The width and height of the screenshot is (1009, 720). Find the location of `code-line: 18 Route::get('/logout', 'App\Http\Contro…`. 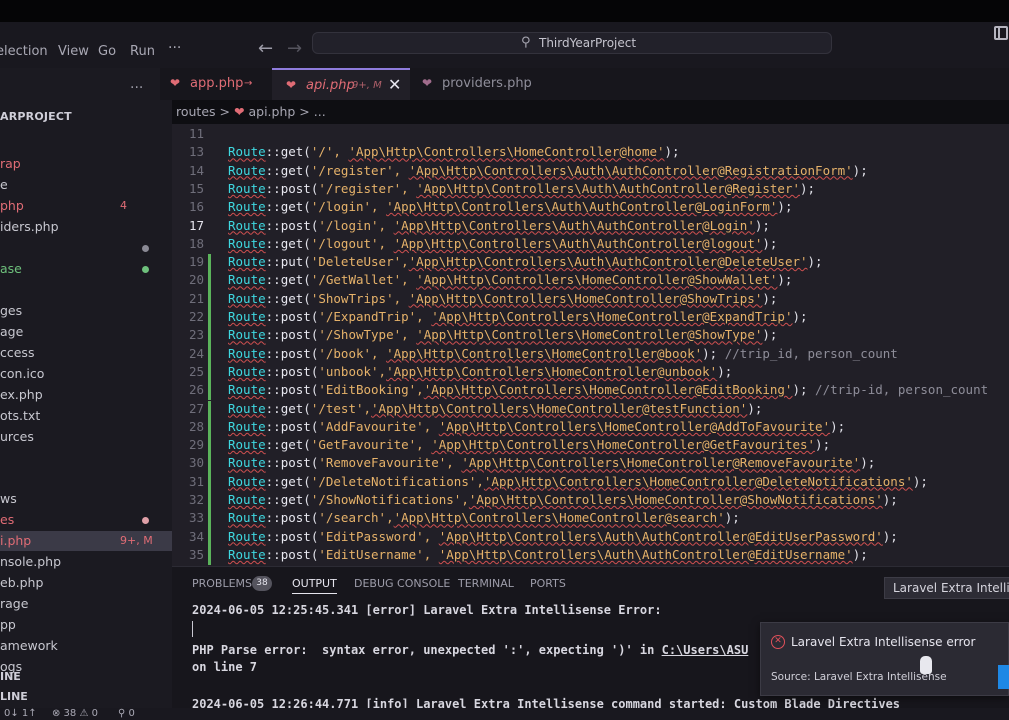

code-line: 18 Route::get('/logout', 'App\Http\Contro… is located at coordinates (590, 245).